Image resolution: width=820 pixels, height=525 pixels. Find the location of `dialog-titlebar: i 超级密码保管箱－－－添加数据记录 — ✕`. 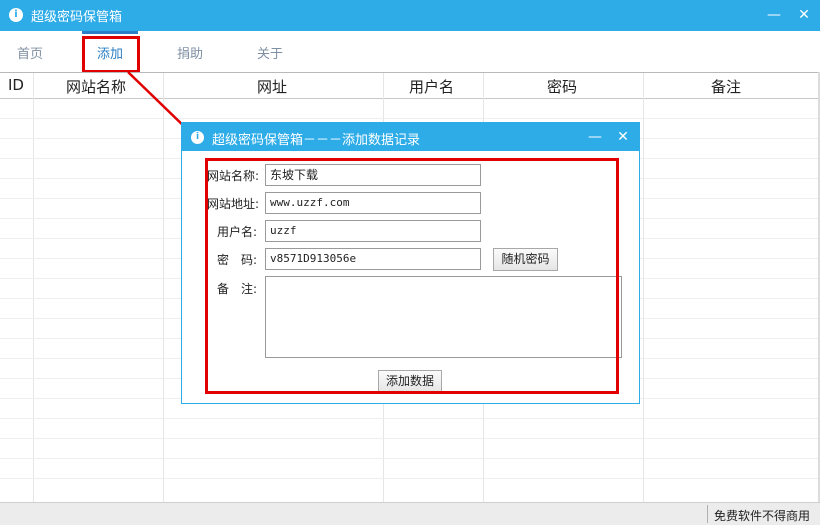

dialog-titlebar: i 超级密码保管箱－－－添加数据记录 — ✕ is located at coordinates (410, 137).